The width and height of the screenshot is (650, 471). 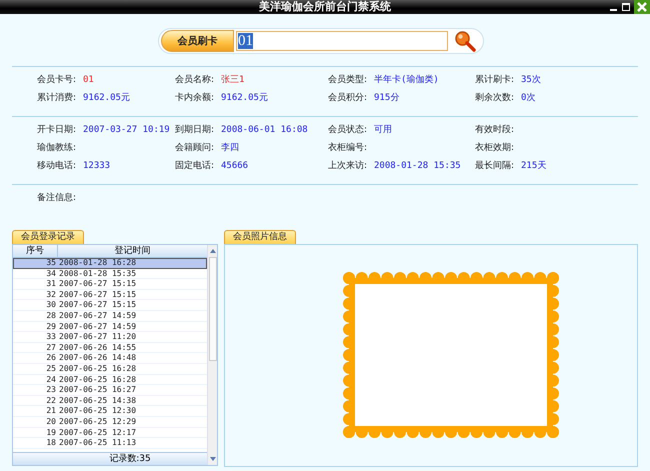 I want to click on login-records-tab: 会员登录记录, so click(x=48, y=237).